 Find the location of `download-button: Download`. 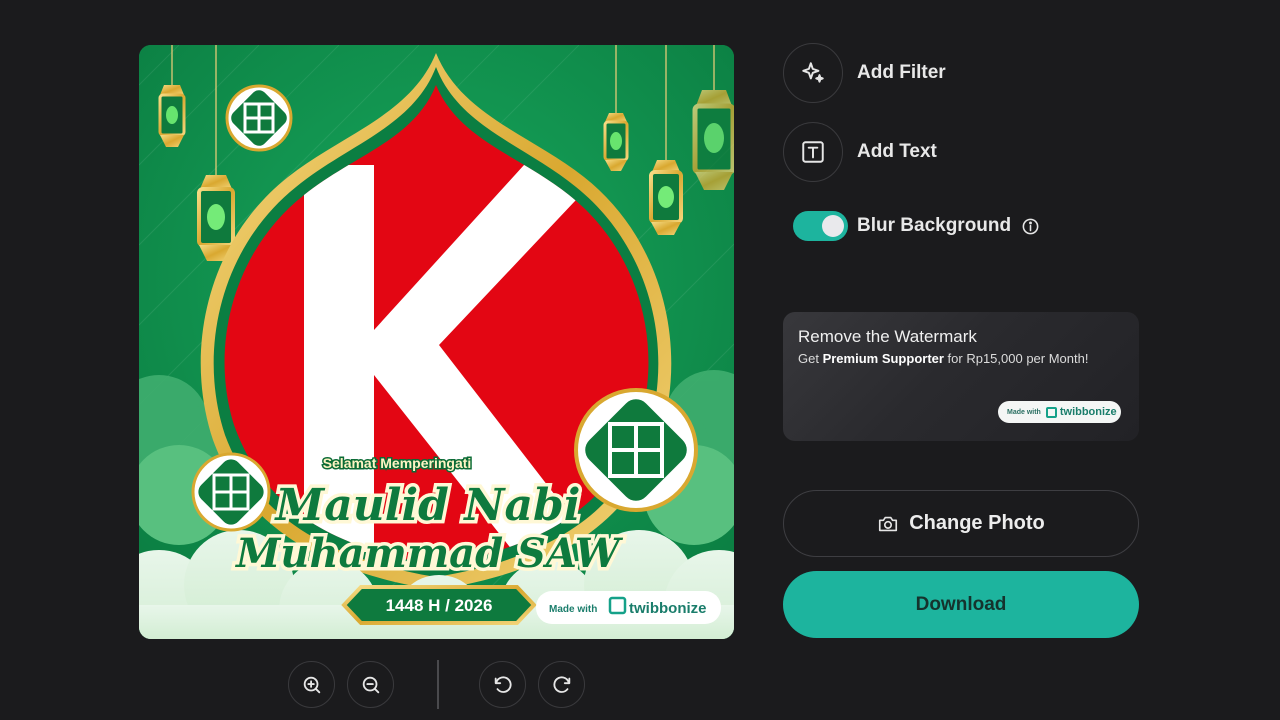

download-button: Download is located at coordinates (961, 604).